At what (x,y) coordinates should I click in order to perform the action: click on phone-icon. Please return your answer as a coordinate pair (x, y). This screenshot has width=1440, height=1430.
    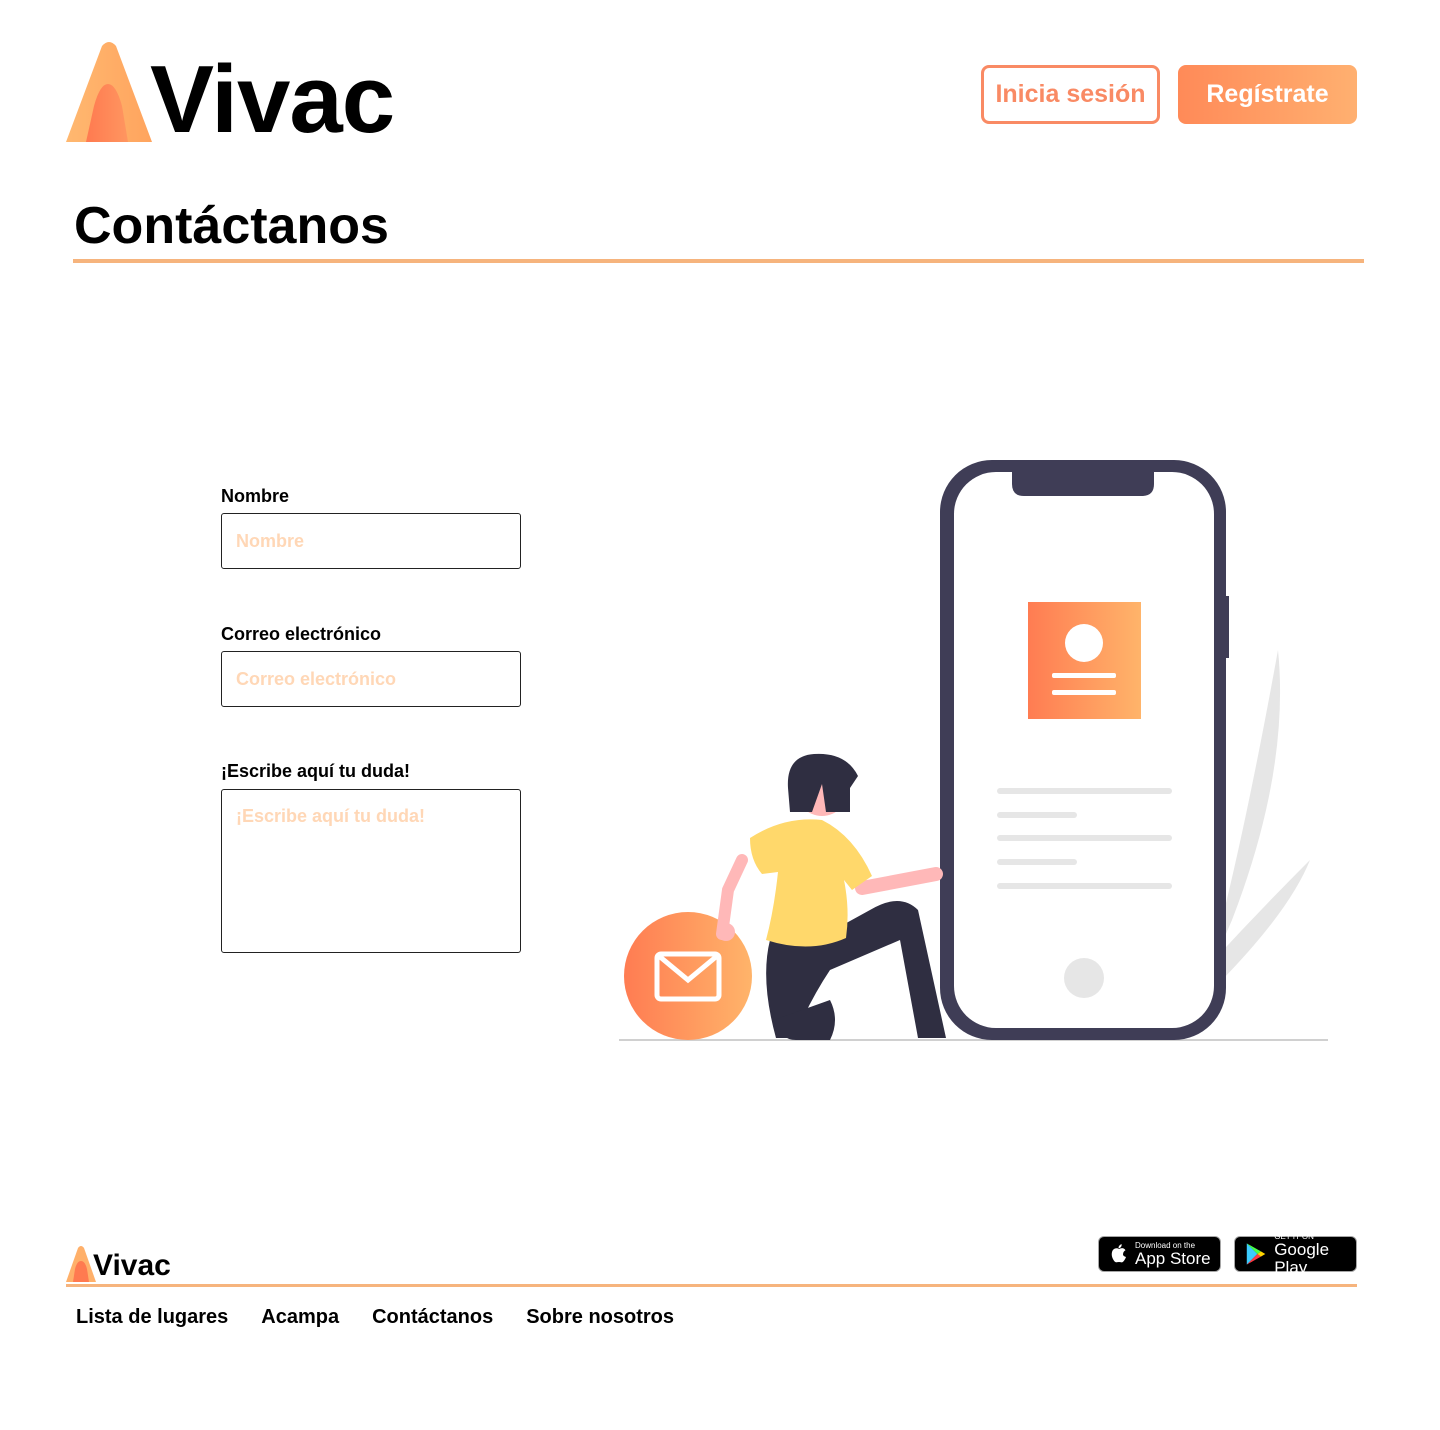
    Looking at the image, I should click on (1084, 750).